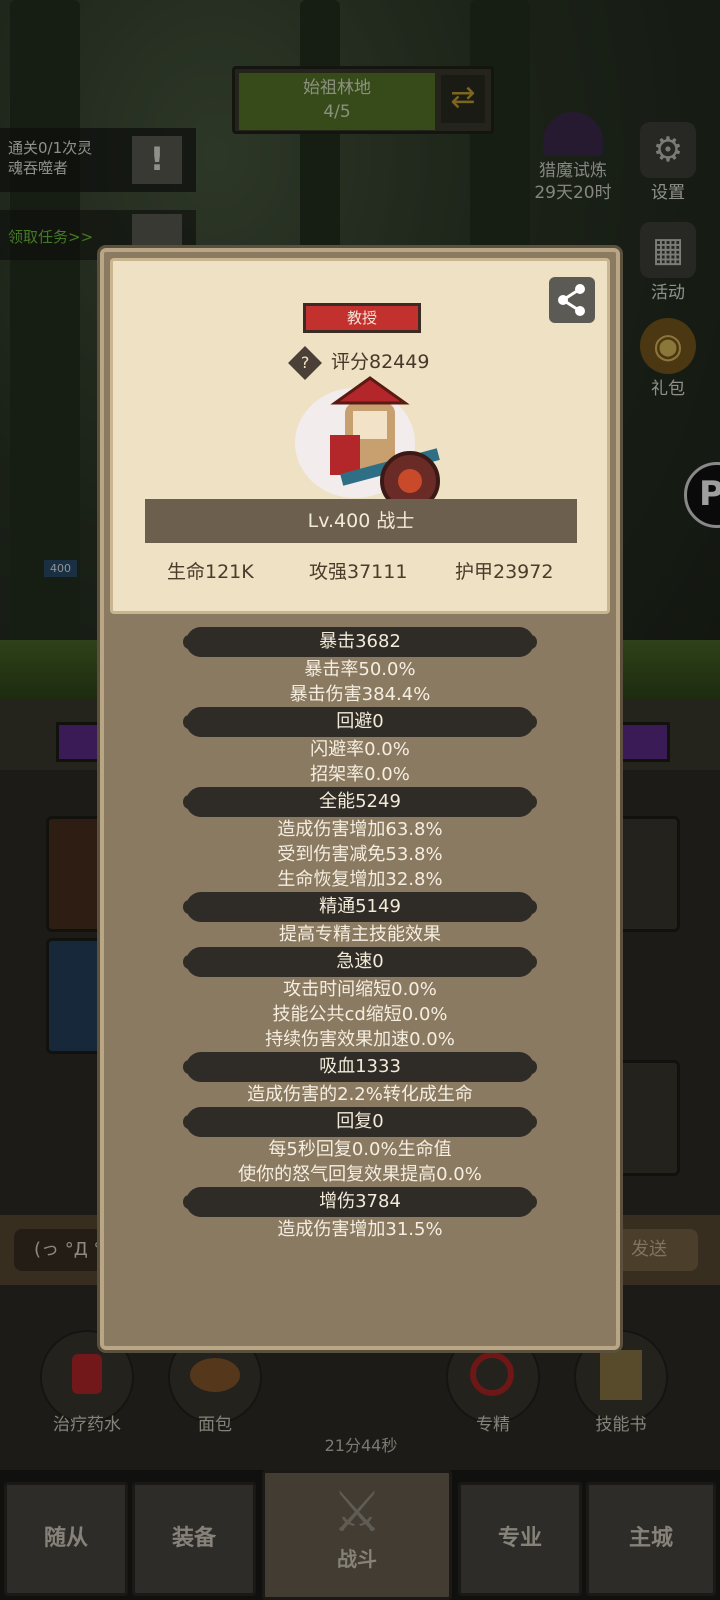 This screenshot has width=720, height=1600. I want to click on share-icon, so click(571, 300).